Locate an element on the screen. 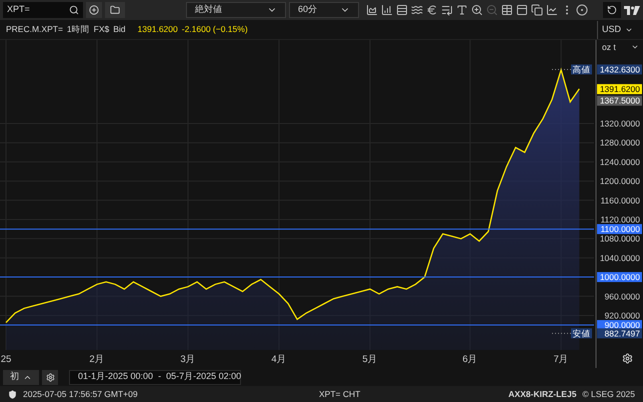 This screenshot has height=402, width=643. ref-line-label: 900.0000 is located at coordinates (622, 325).